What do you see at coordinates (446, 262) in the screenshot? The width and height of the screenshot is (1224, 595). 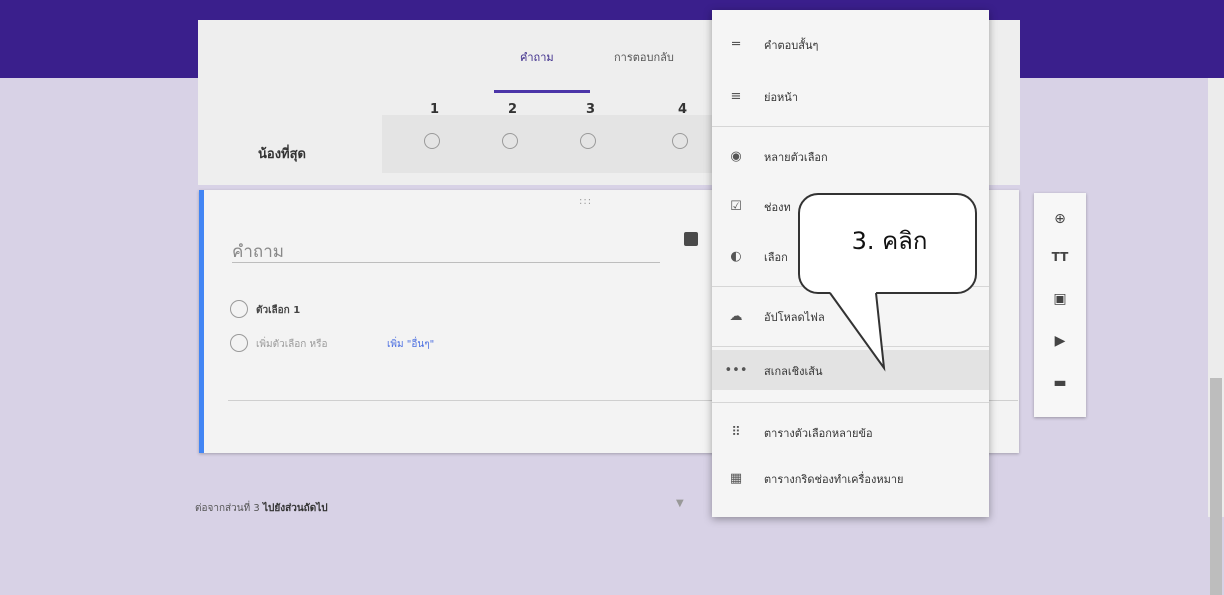 I see `question-underline` at bounding box center [446, 262].